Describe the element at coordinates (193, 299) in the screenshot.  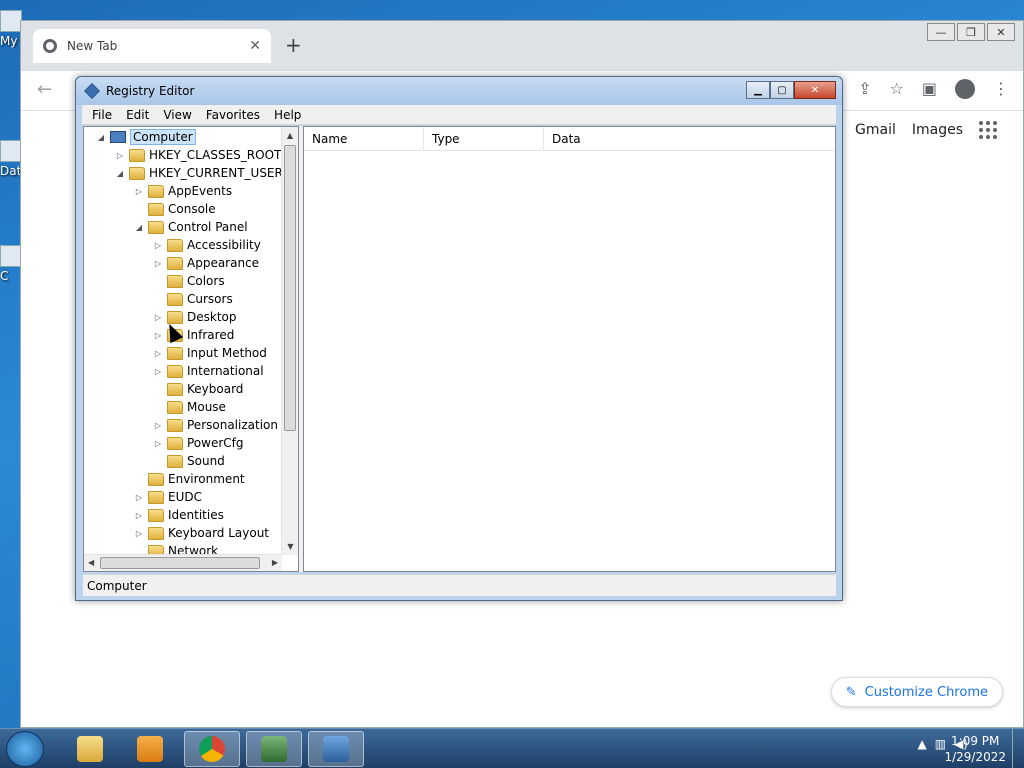
I see `tree-node: Cursors` at that location.